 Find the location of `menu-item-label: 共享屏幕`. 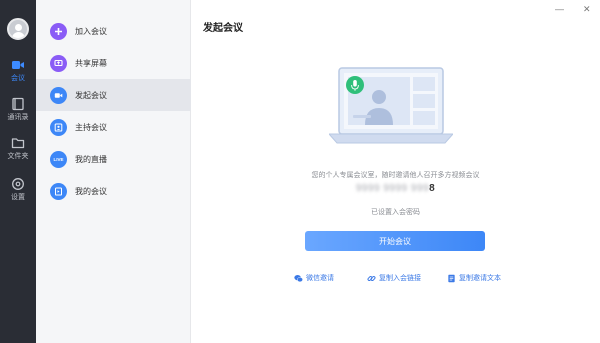

menu-item-label: 共享屏幕 is located at coordinates (91, 63).